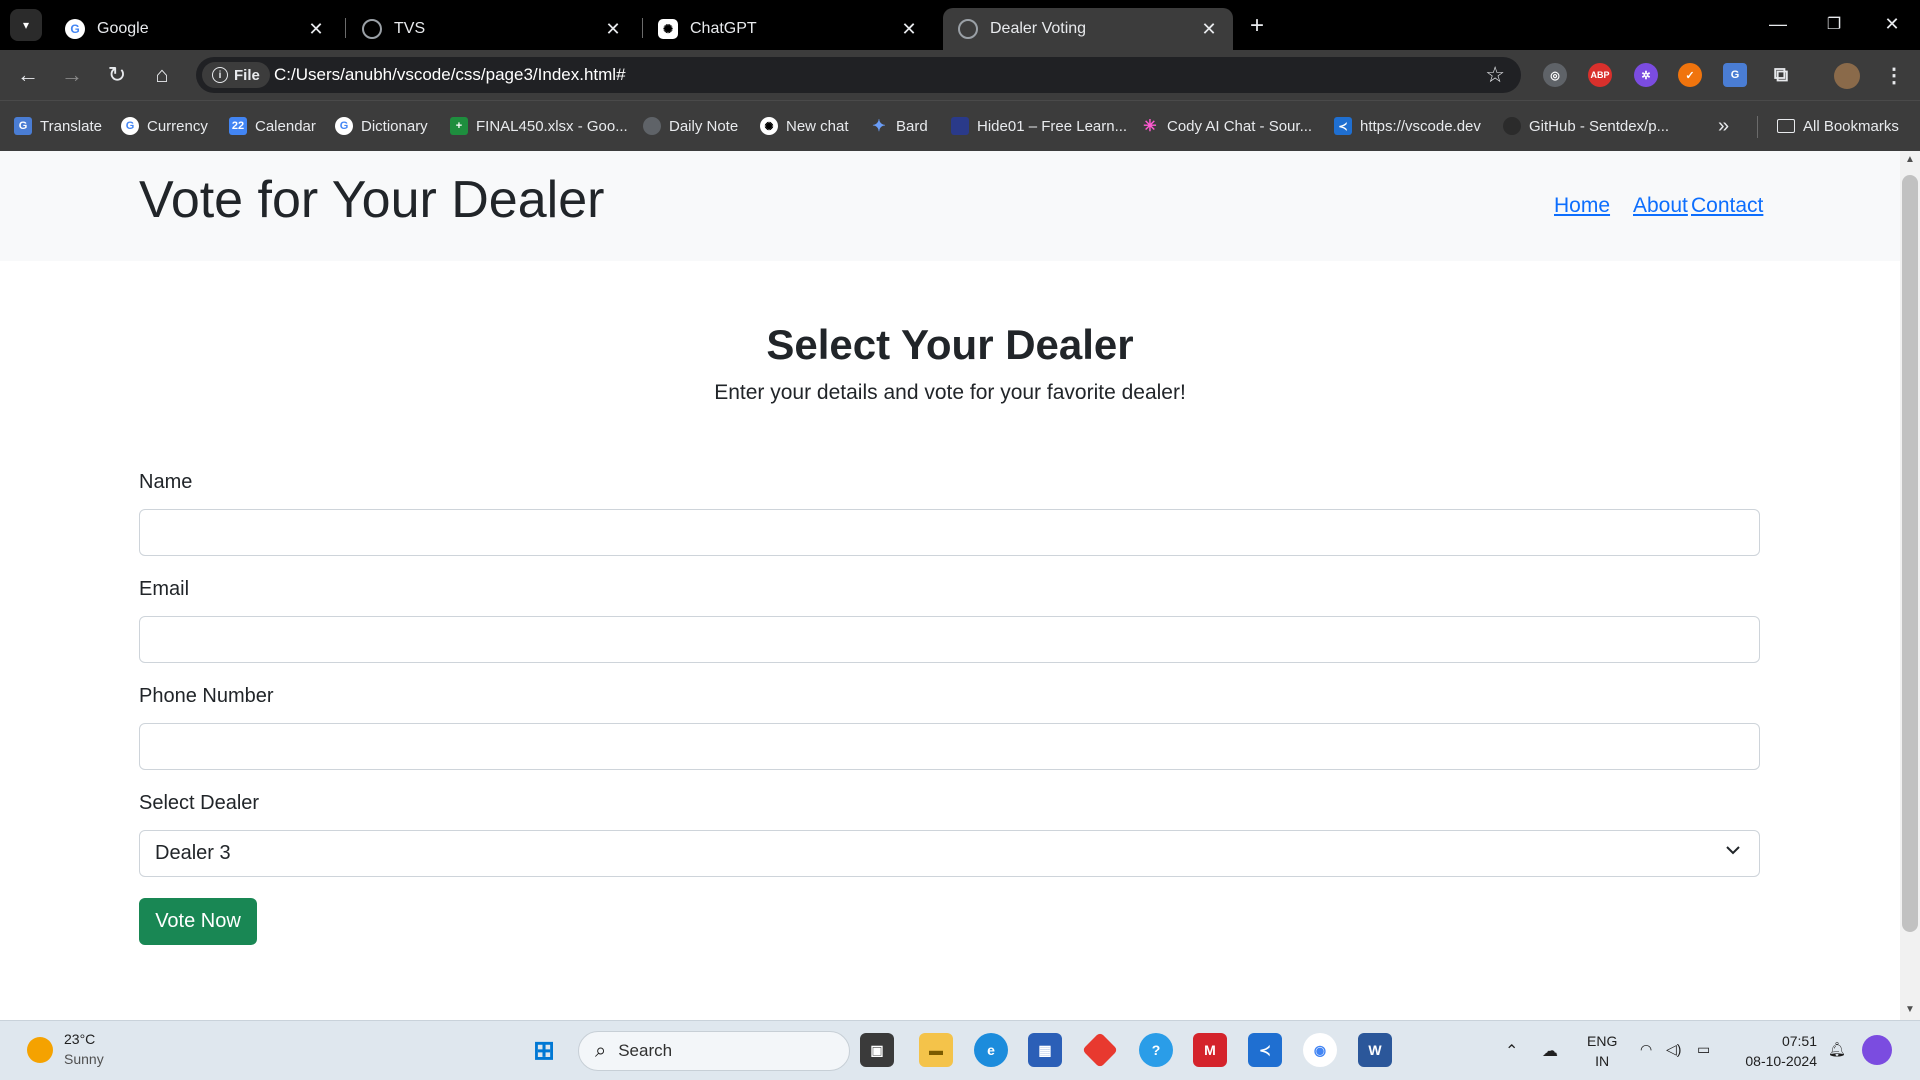 This screenshot has width=1920, height=1080. I want to click on tab-search-button: ▾, so click(26, 25).